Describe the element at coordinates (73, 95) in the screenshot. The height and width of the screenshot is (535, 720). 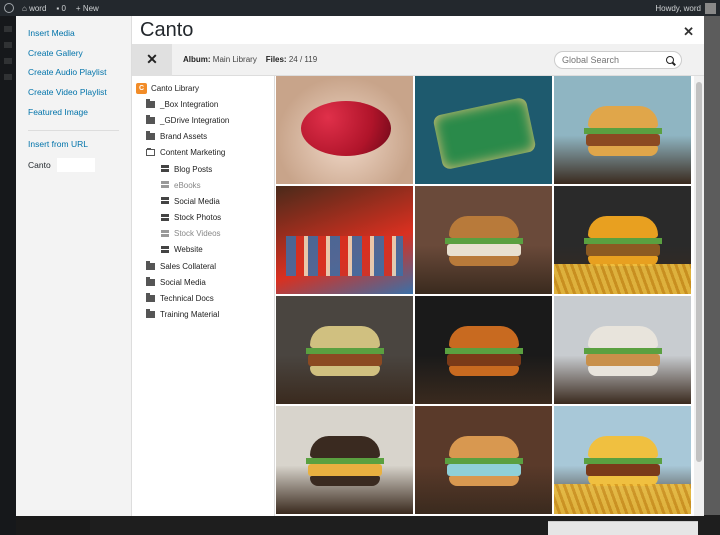
I see `menu-create-video-playlist: Create Video Playlist` at that location.